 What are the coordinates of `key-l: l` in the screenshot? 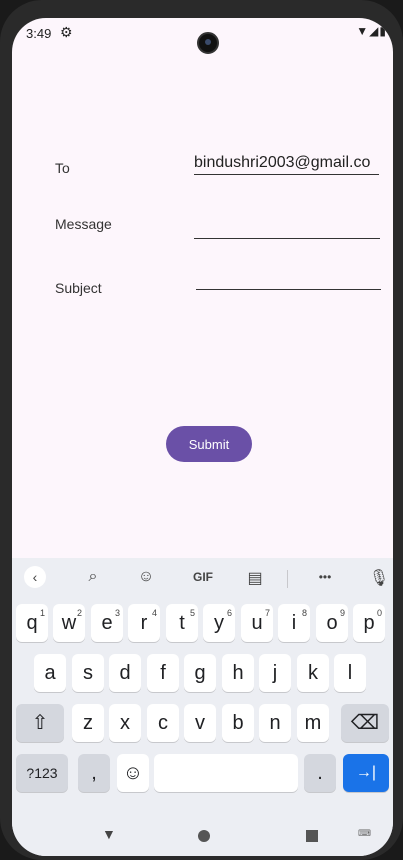 It's located at (350, 673).